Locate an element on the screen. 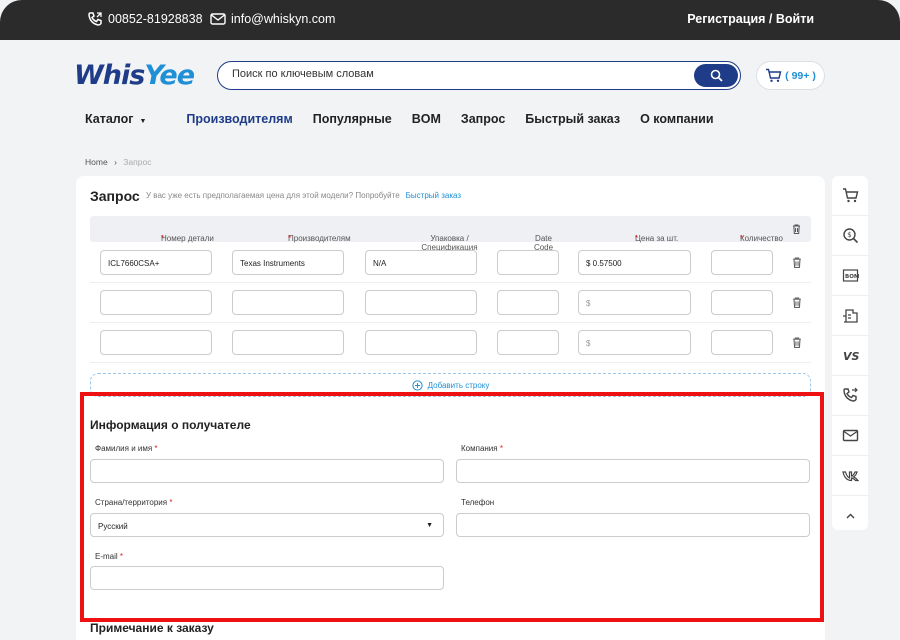 The width and height of the screenshot is (900, 640). caret-down-icon: ▼ is located at coordinates (143, 121).